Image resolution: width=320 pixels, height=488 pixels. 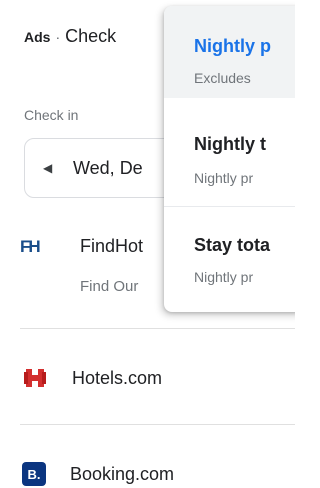 I want to click on provider-name: Hotels.com, so click(x=117, y=377).